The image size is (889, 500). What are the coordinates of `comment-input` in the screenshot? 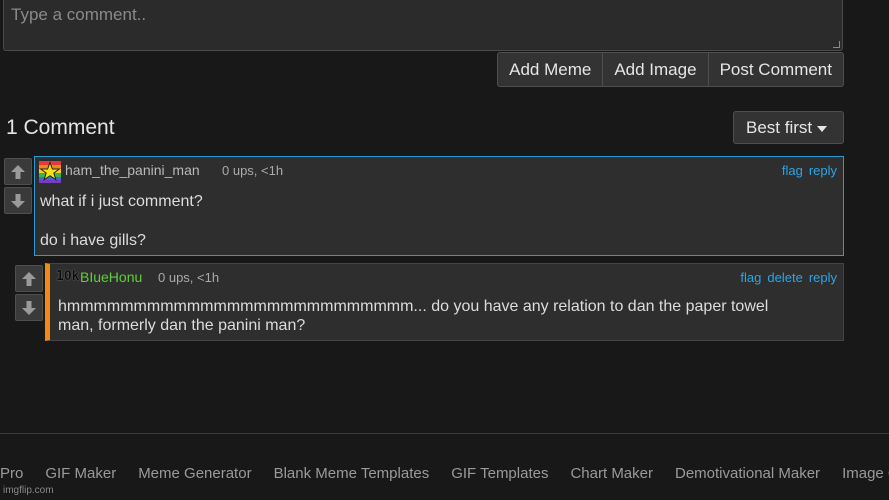 It's located at (423, 25).